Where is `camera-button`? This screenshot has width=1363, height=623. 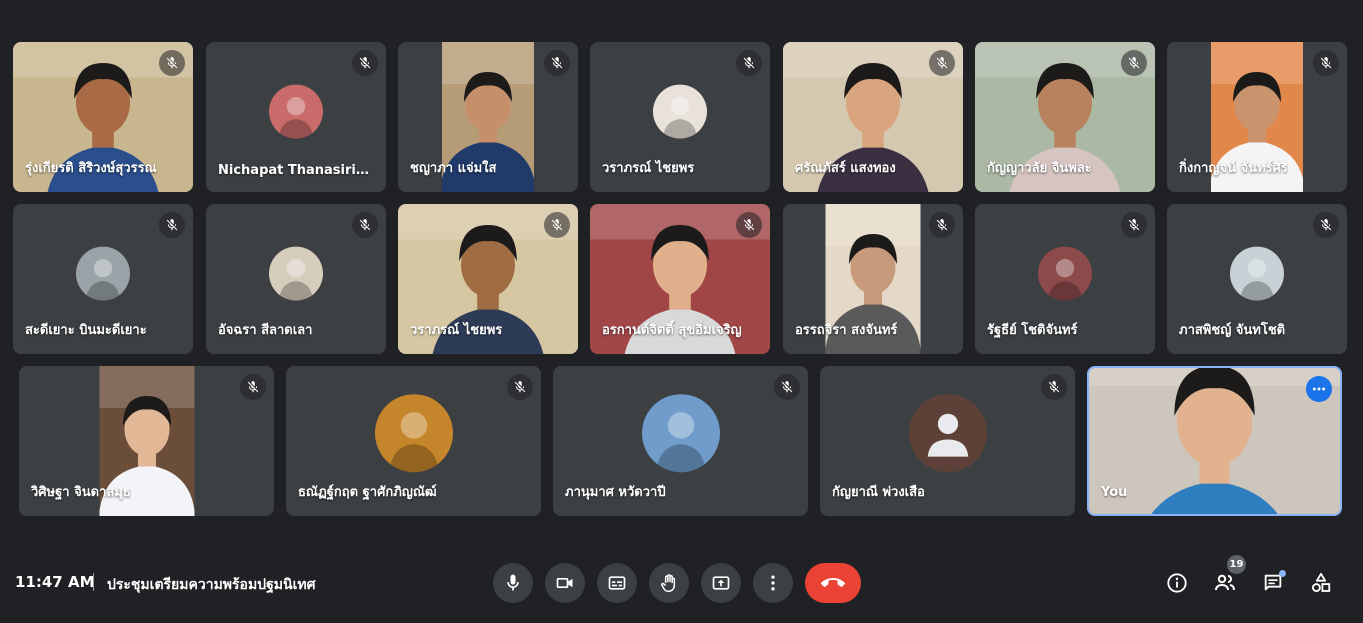
camera-button is located at coordinates (565, 583).